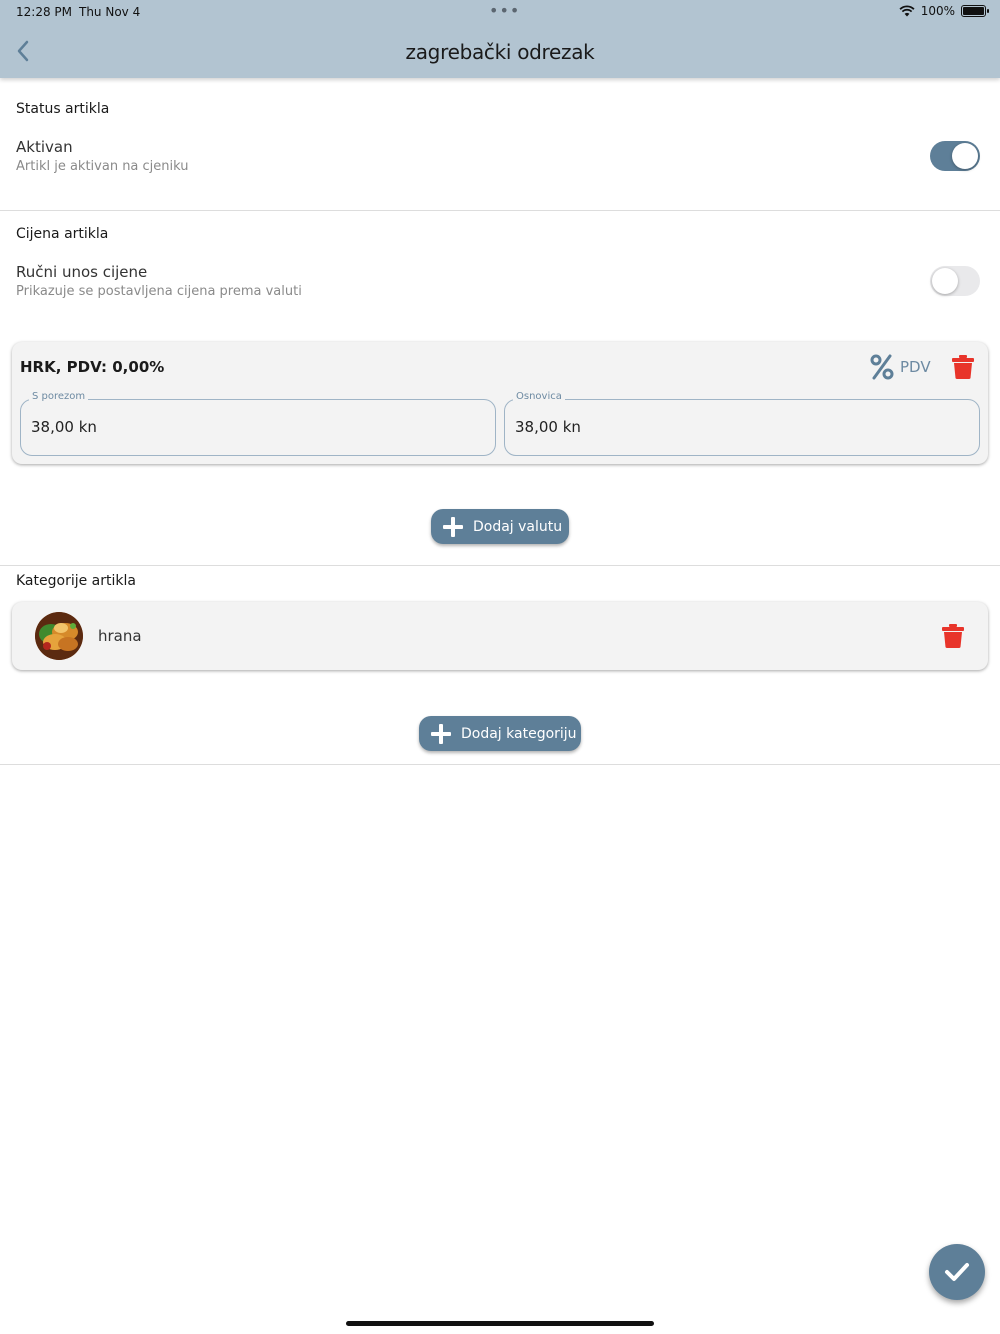  I want to click on active-toggle, so click(955, 156).